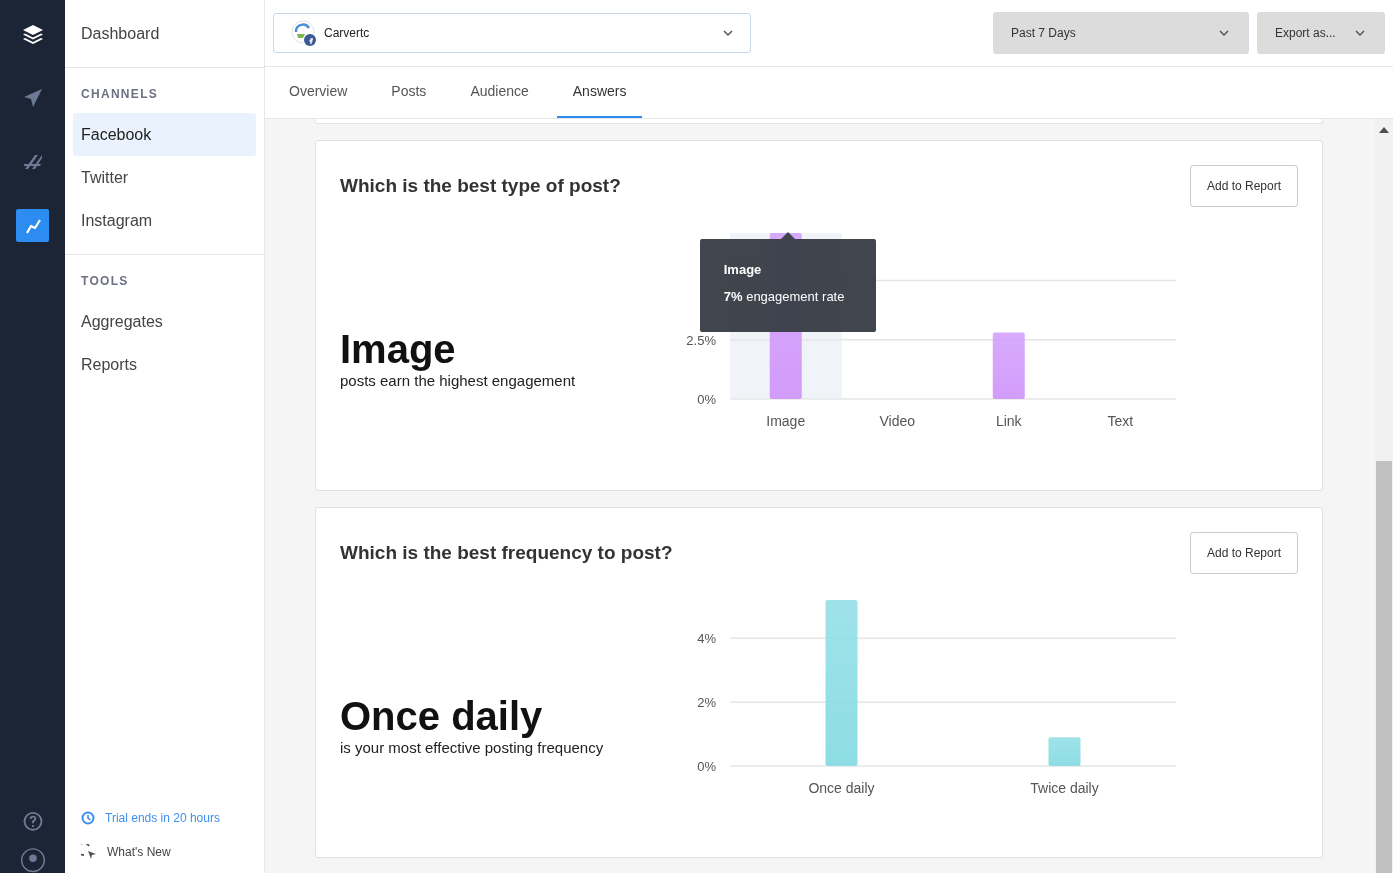  What do you see at coordinates (512, 33) in the screenshot?
I see `account-dropdown: Carvertc` at bounding box center [512, 33].